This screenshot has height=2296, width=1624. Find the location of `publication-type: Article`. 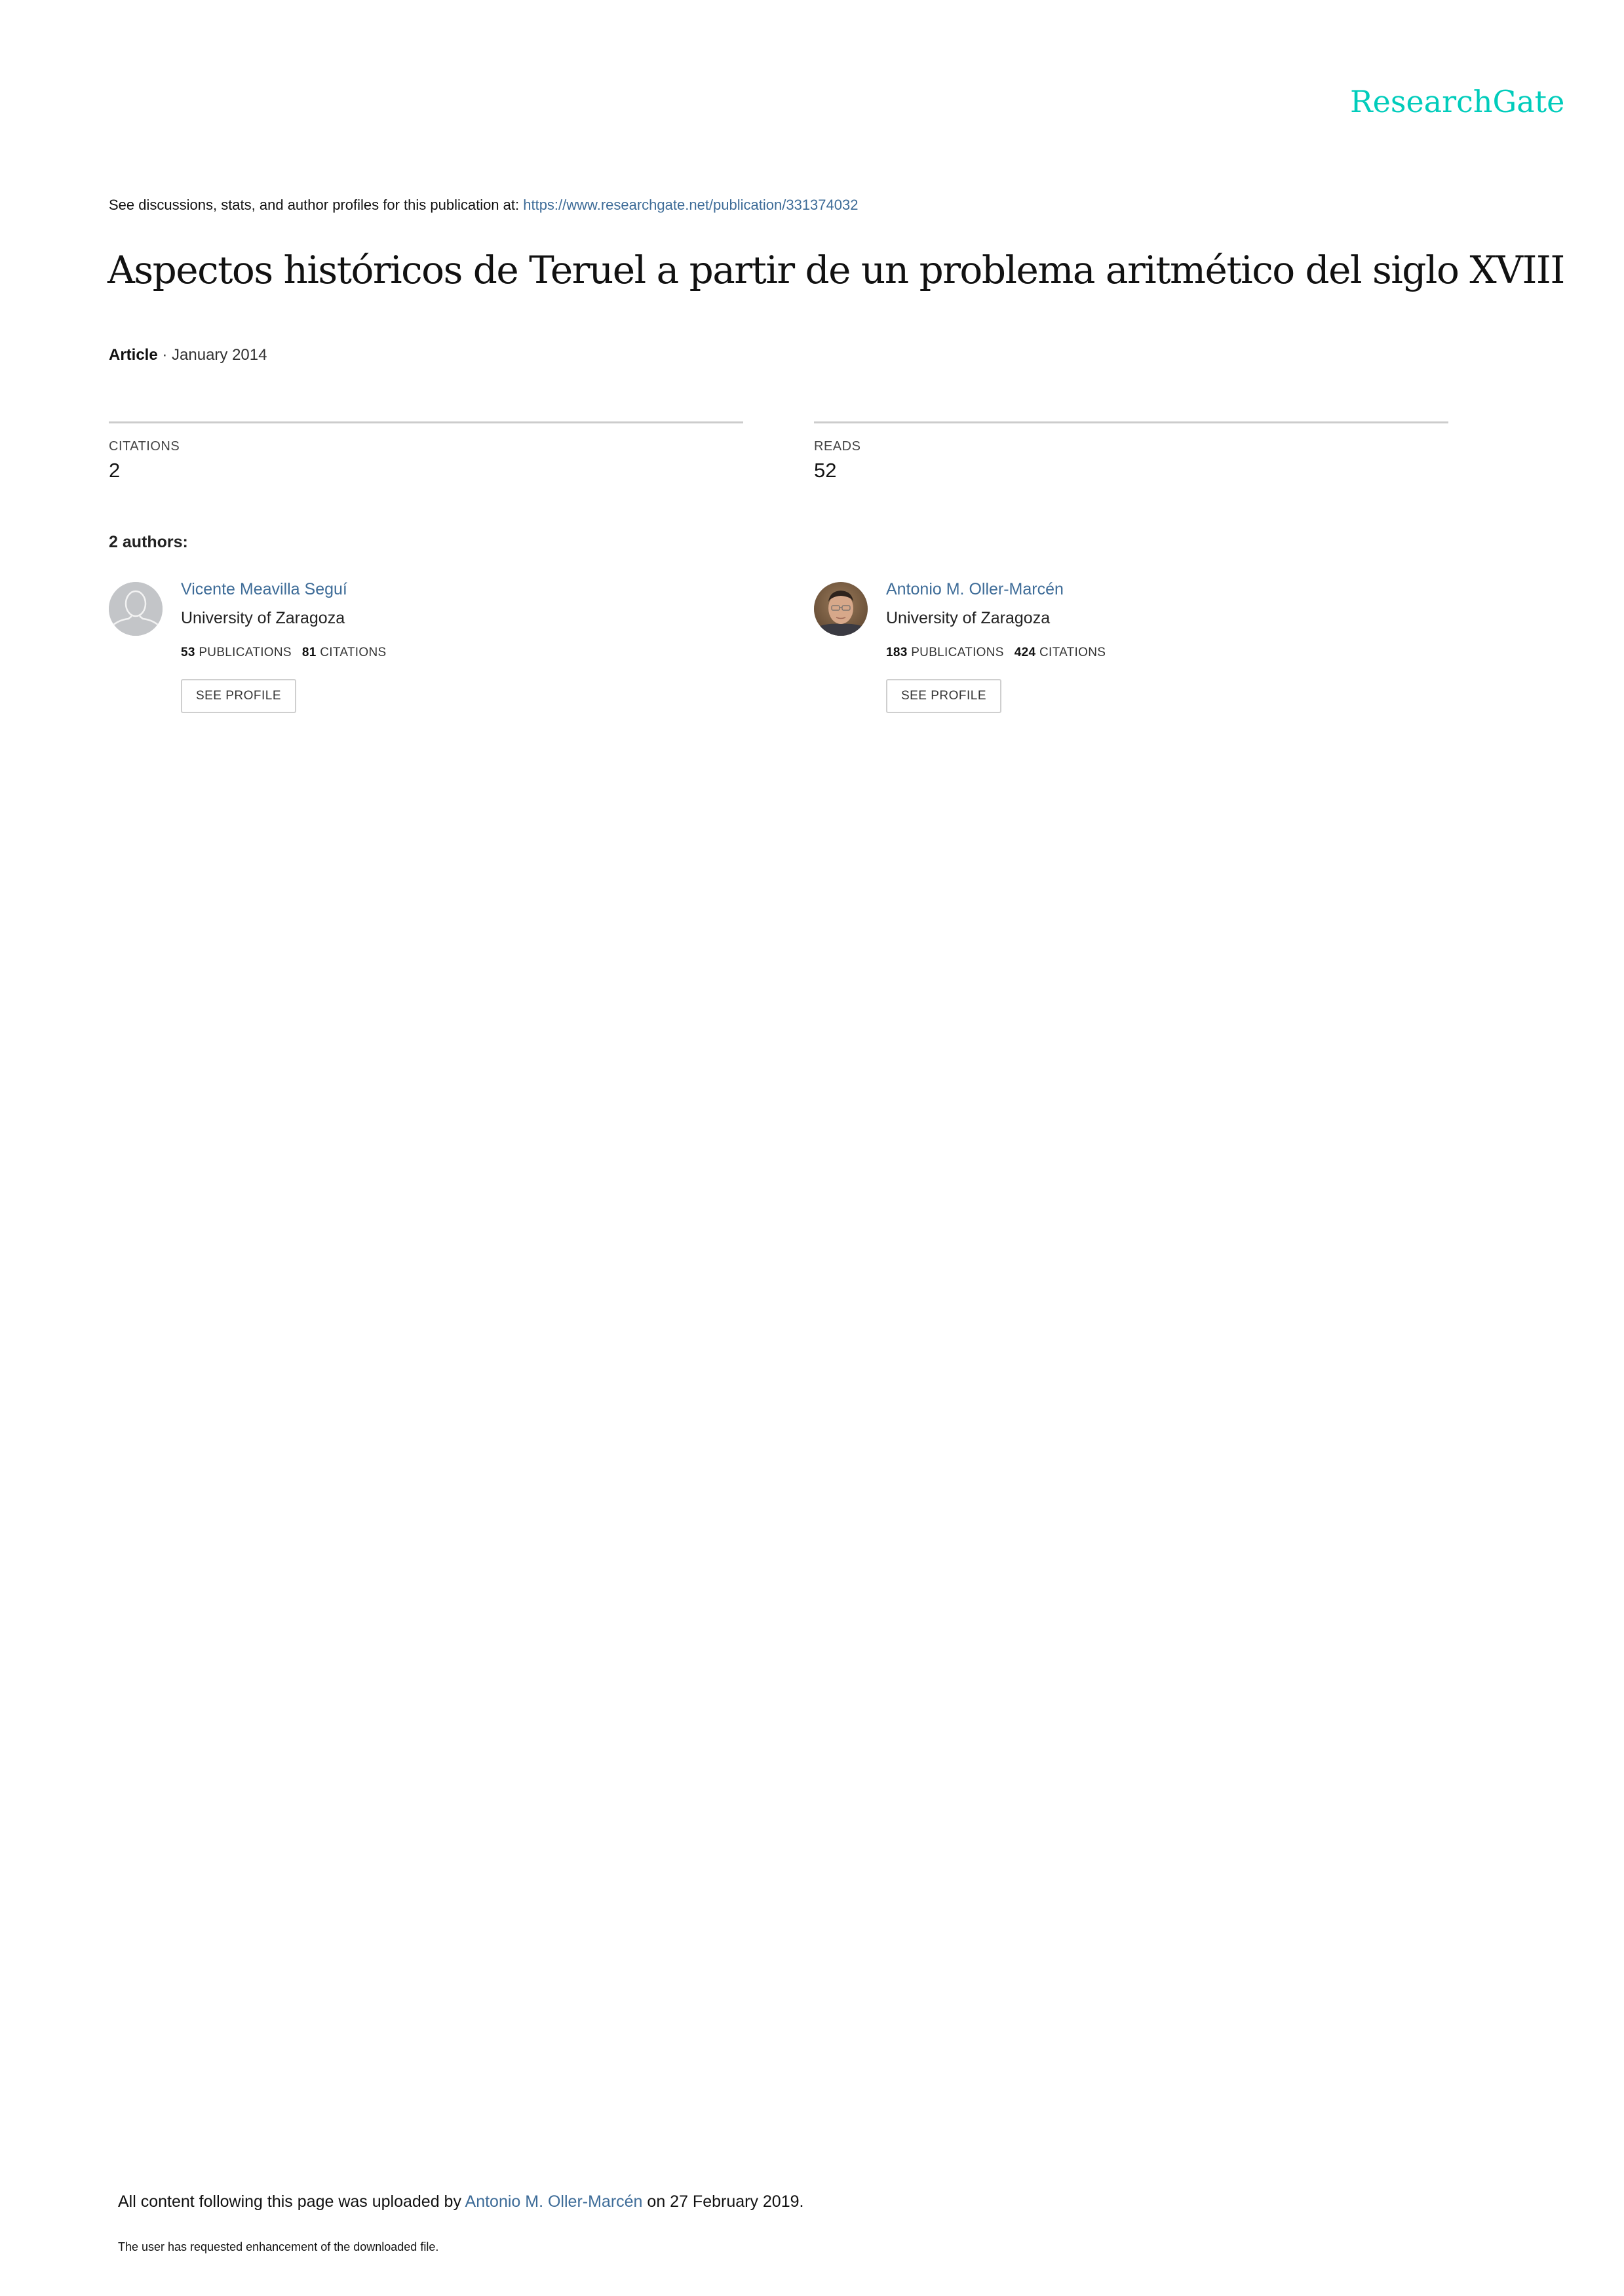

publication-type: Article is located at coordinates (133, 355).